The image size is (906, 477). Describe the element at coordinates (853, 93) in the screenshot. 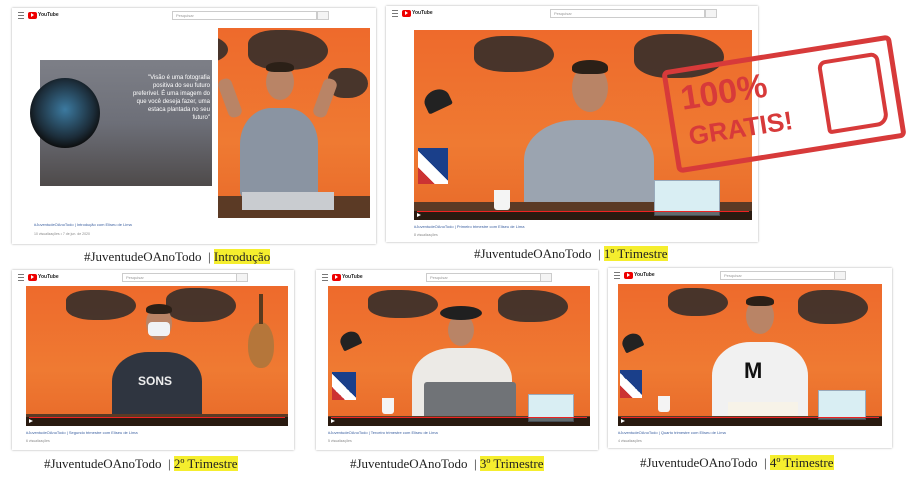

I see `thumbs-up-icon` at that location.